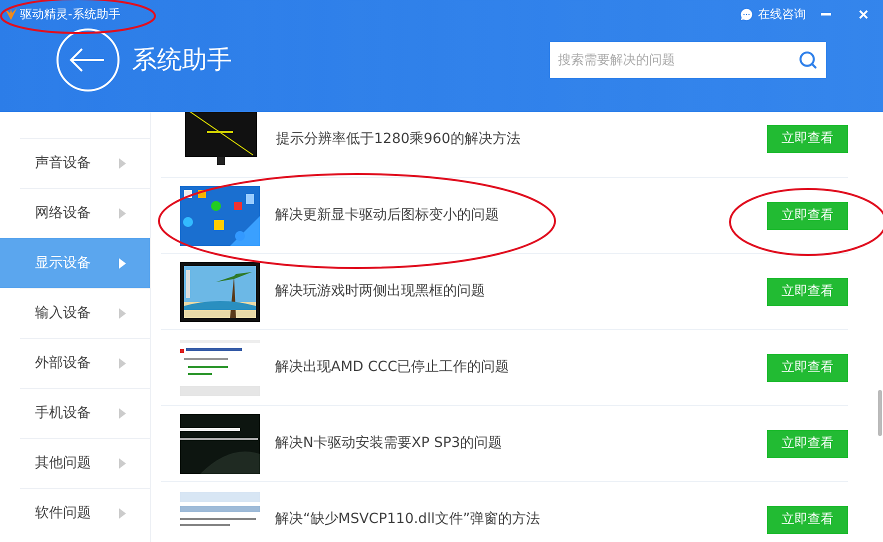  Describe the element at coordinates (746, 14) in the screenshot. I see `chat-icon` at that location.